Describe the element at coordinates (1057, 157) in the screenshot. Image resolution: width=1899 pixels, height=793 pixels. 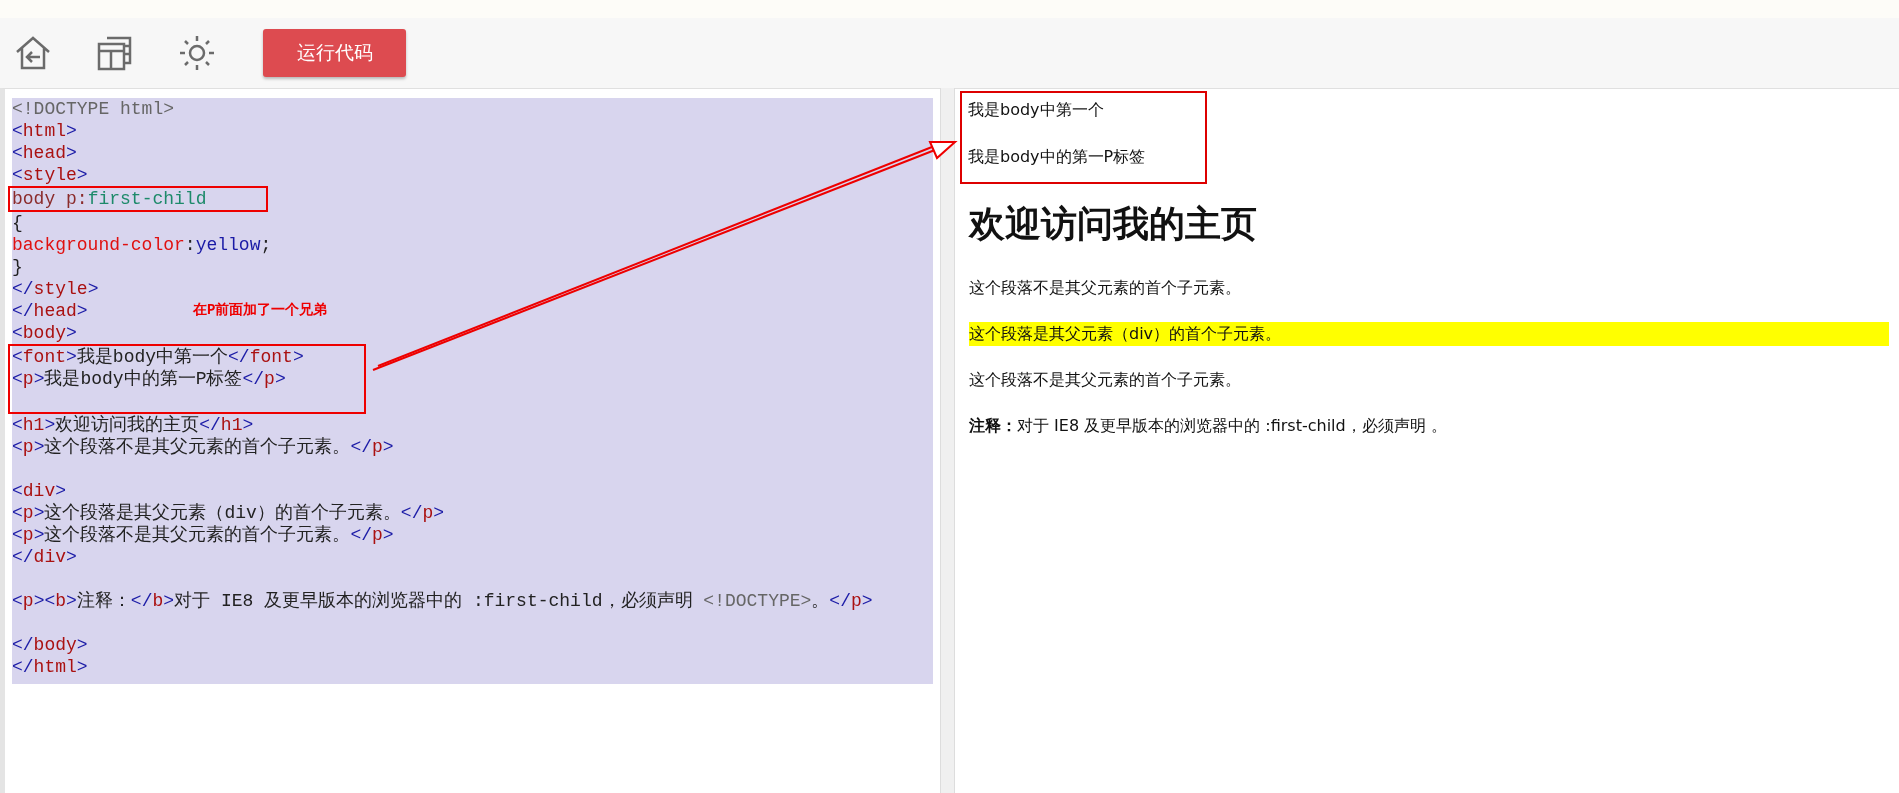
I see `preview-paragraph: 我是body中的第一P标签` at that location.